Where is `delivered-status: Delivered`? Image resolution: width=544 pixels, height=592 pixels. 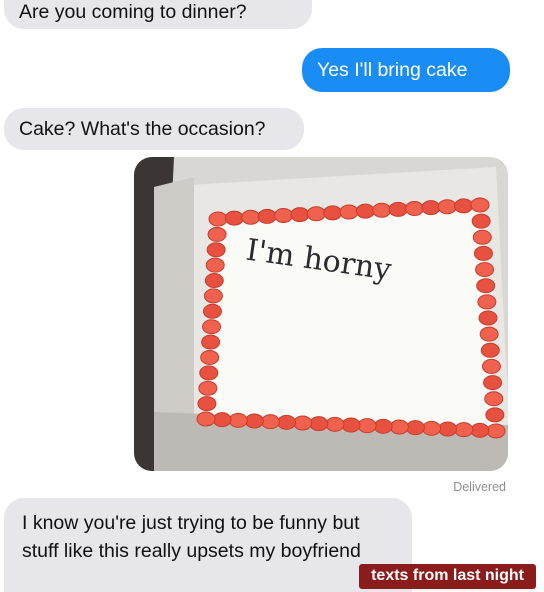 delivered-status: Delivered is located at coordinates (479, 487).